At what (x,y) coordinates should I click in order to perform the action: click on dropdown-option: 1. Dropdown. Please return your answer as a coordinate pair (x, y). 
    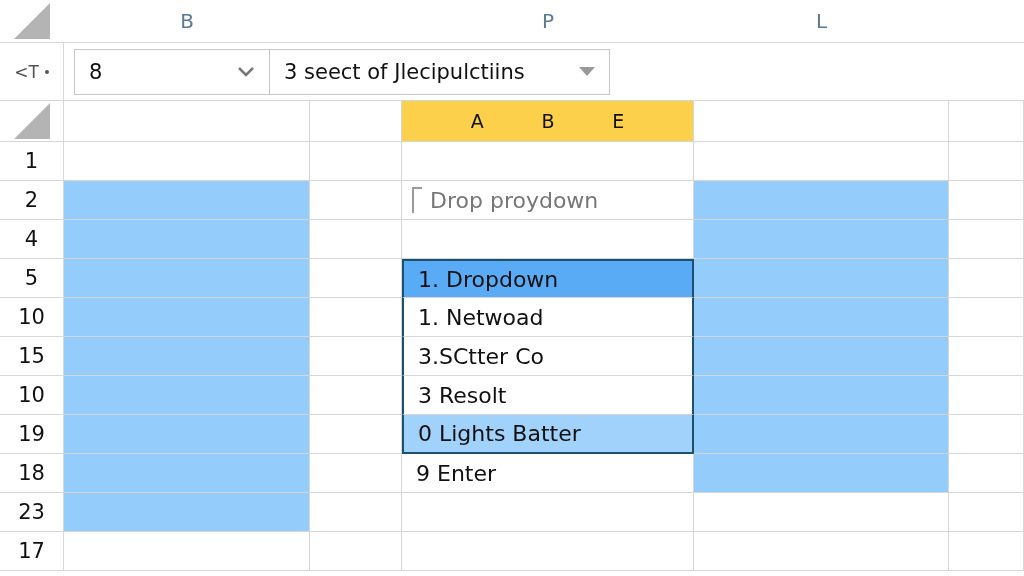
    Looking at the image, I should click on (548, 278).